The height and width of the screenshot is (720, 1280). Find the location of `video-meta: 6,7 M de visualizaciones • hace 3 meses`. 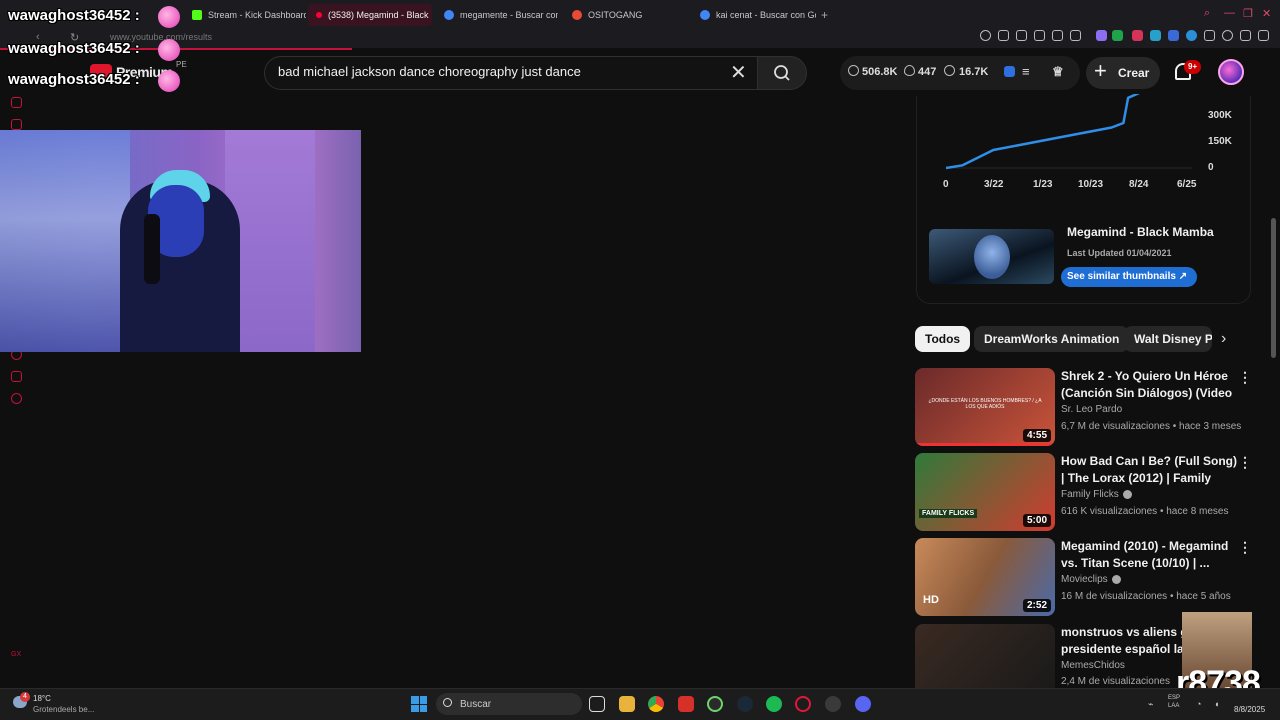

video-meta: 6,7 M de visualizaciones • hace 3 meses is located at coordinates (1151, 426).